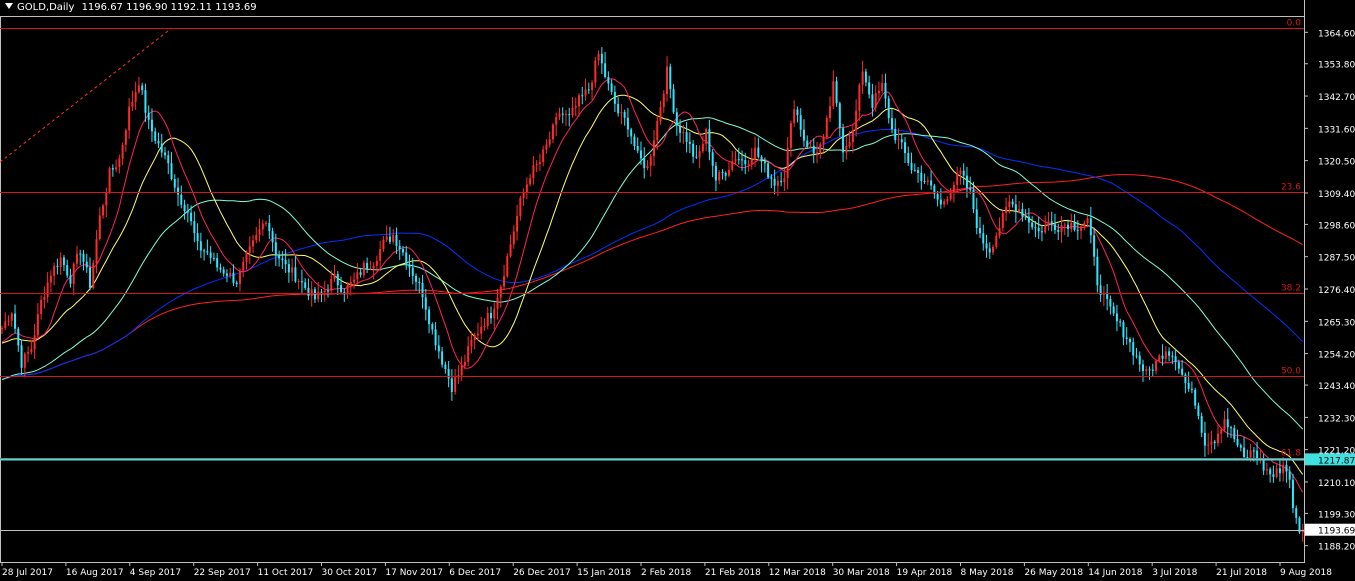 The image size is (1355, 581). What do you see at coordinates (1336, 419) in the screenshot?
I see `price-tick-label: 1232.30` at bounding box center [1336, 419].